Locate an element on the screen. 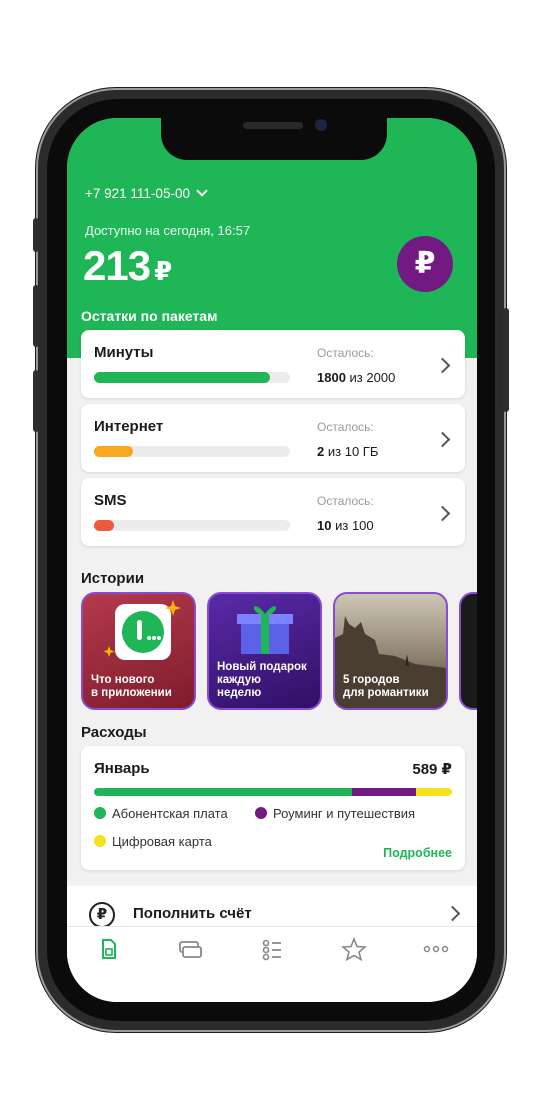 The height and width of the screenshot is (1120, 542). mute-switch is located at coordinates (36, 235).